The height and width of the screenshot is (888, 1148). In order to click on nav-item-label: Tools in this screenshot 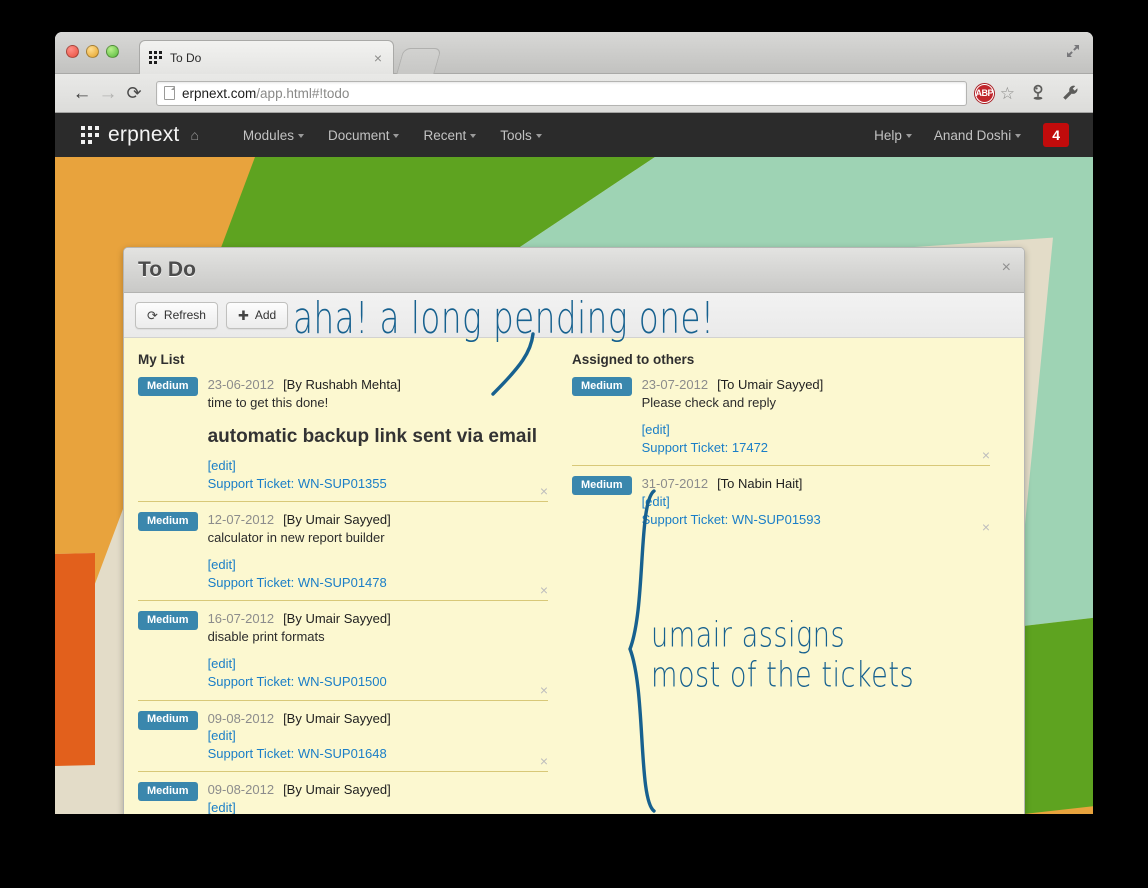, I will do `click(516, 135)`.